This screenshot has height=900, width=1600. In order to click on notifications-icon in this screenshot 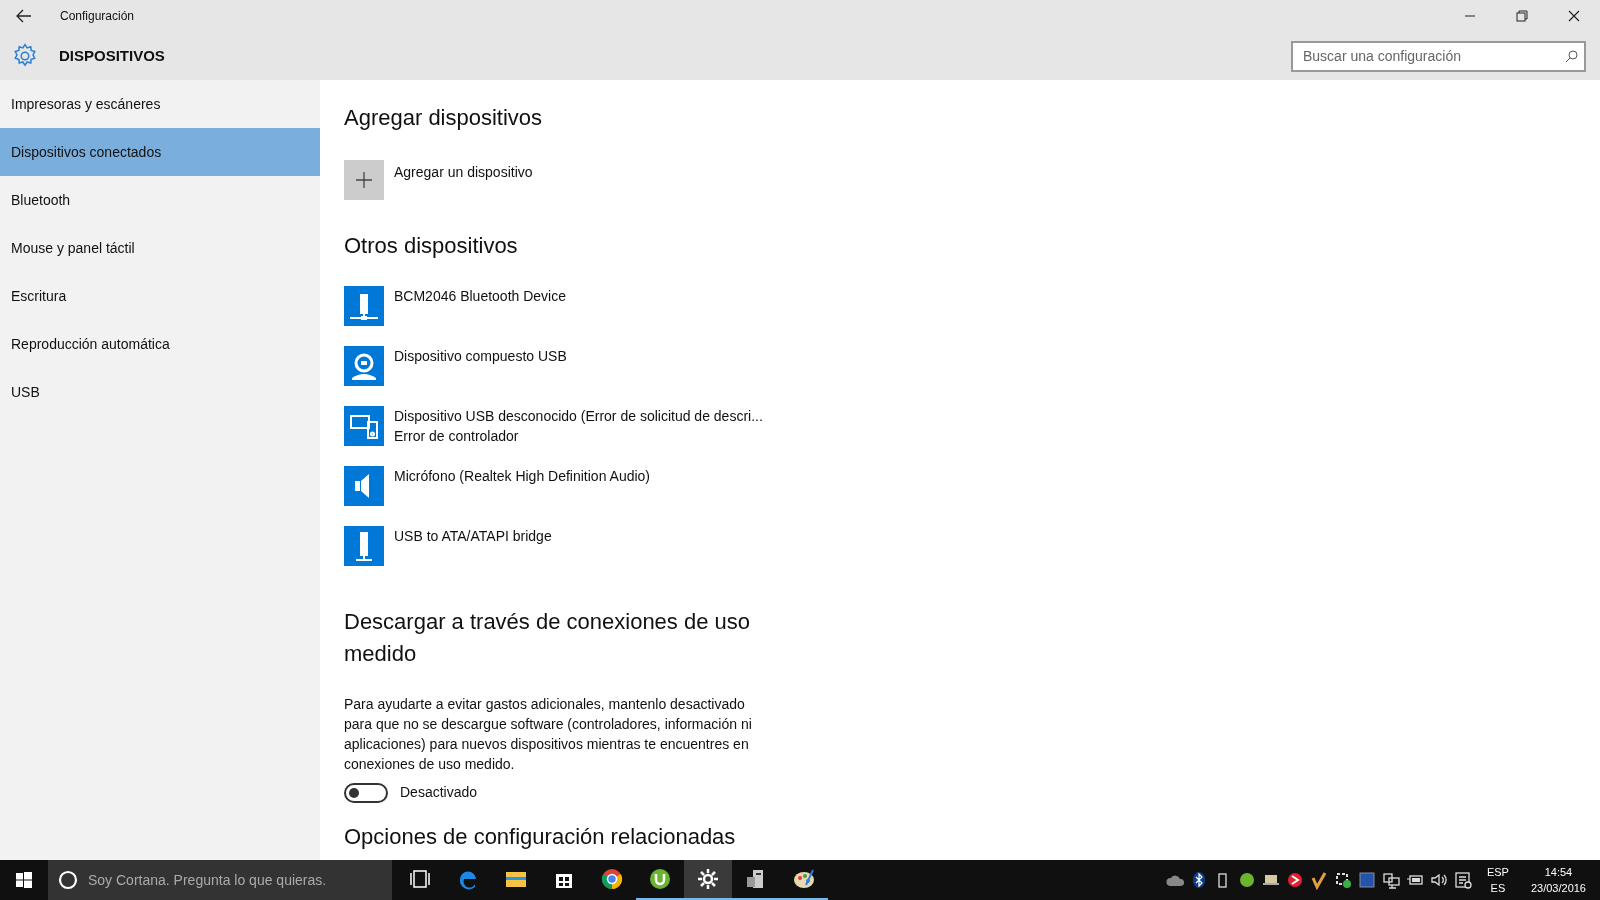, I will do `click(1462, 880)`.